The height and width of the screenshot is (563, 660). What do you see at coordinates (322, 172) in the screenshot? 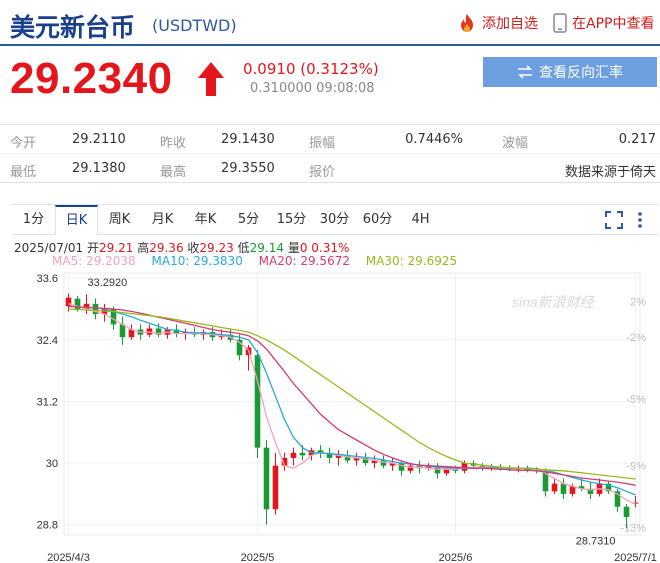
I see `quote-source-label: 报价` at bounding box center [322, 172].